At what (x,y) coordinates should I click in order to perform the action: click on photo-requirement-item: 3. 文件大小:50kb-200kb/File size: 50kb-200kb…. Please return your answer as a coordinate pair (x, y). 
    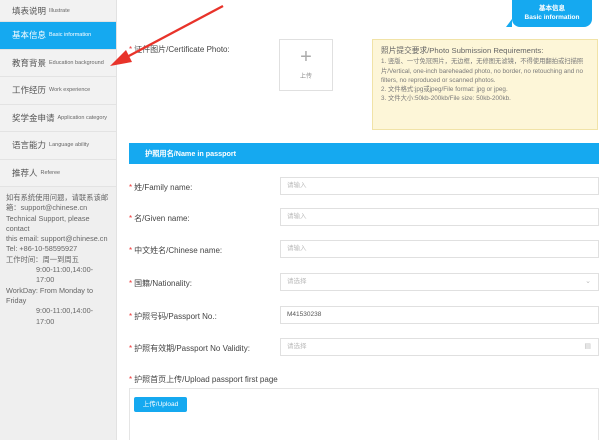
    Looking at the image, I should click on (446, 99).